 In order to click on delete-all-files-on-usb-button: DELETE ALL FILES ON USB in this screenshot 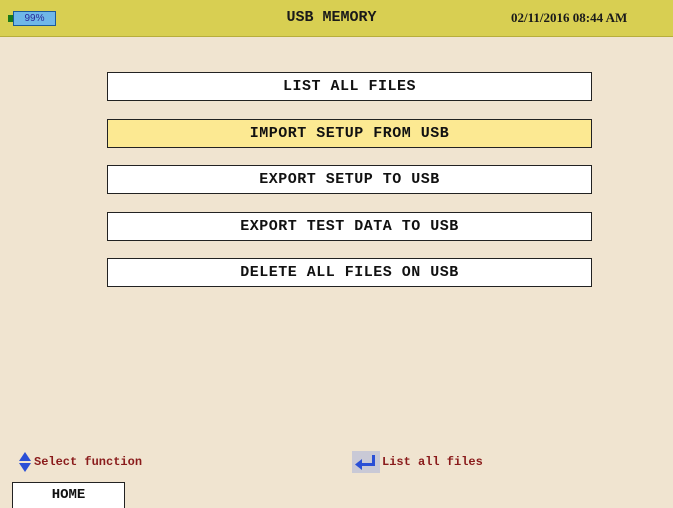, I will do `click(349, 272)`.